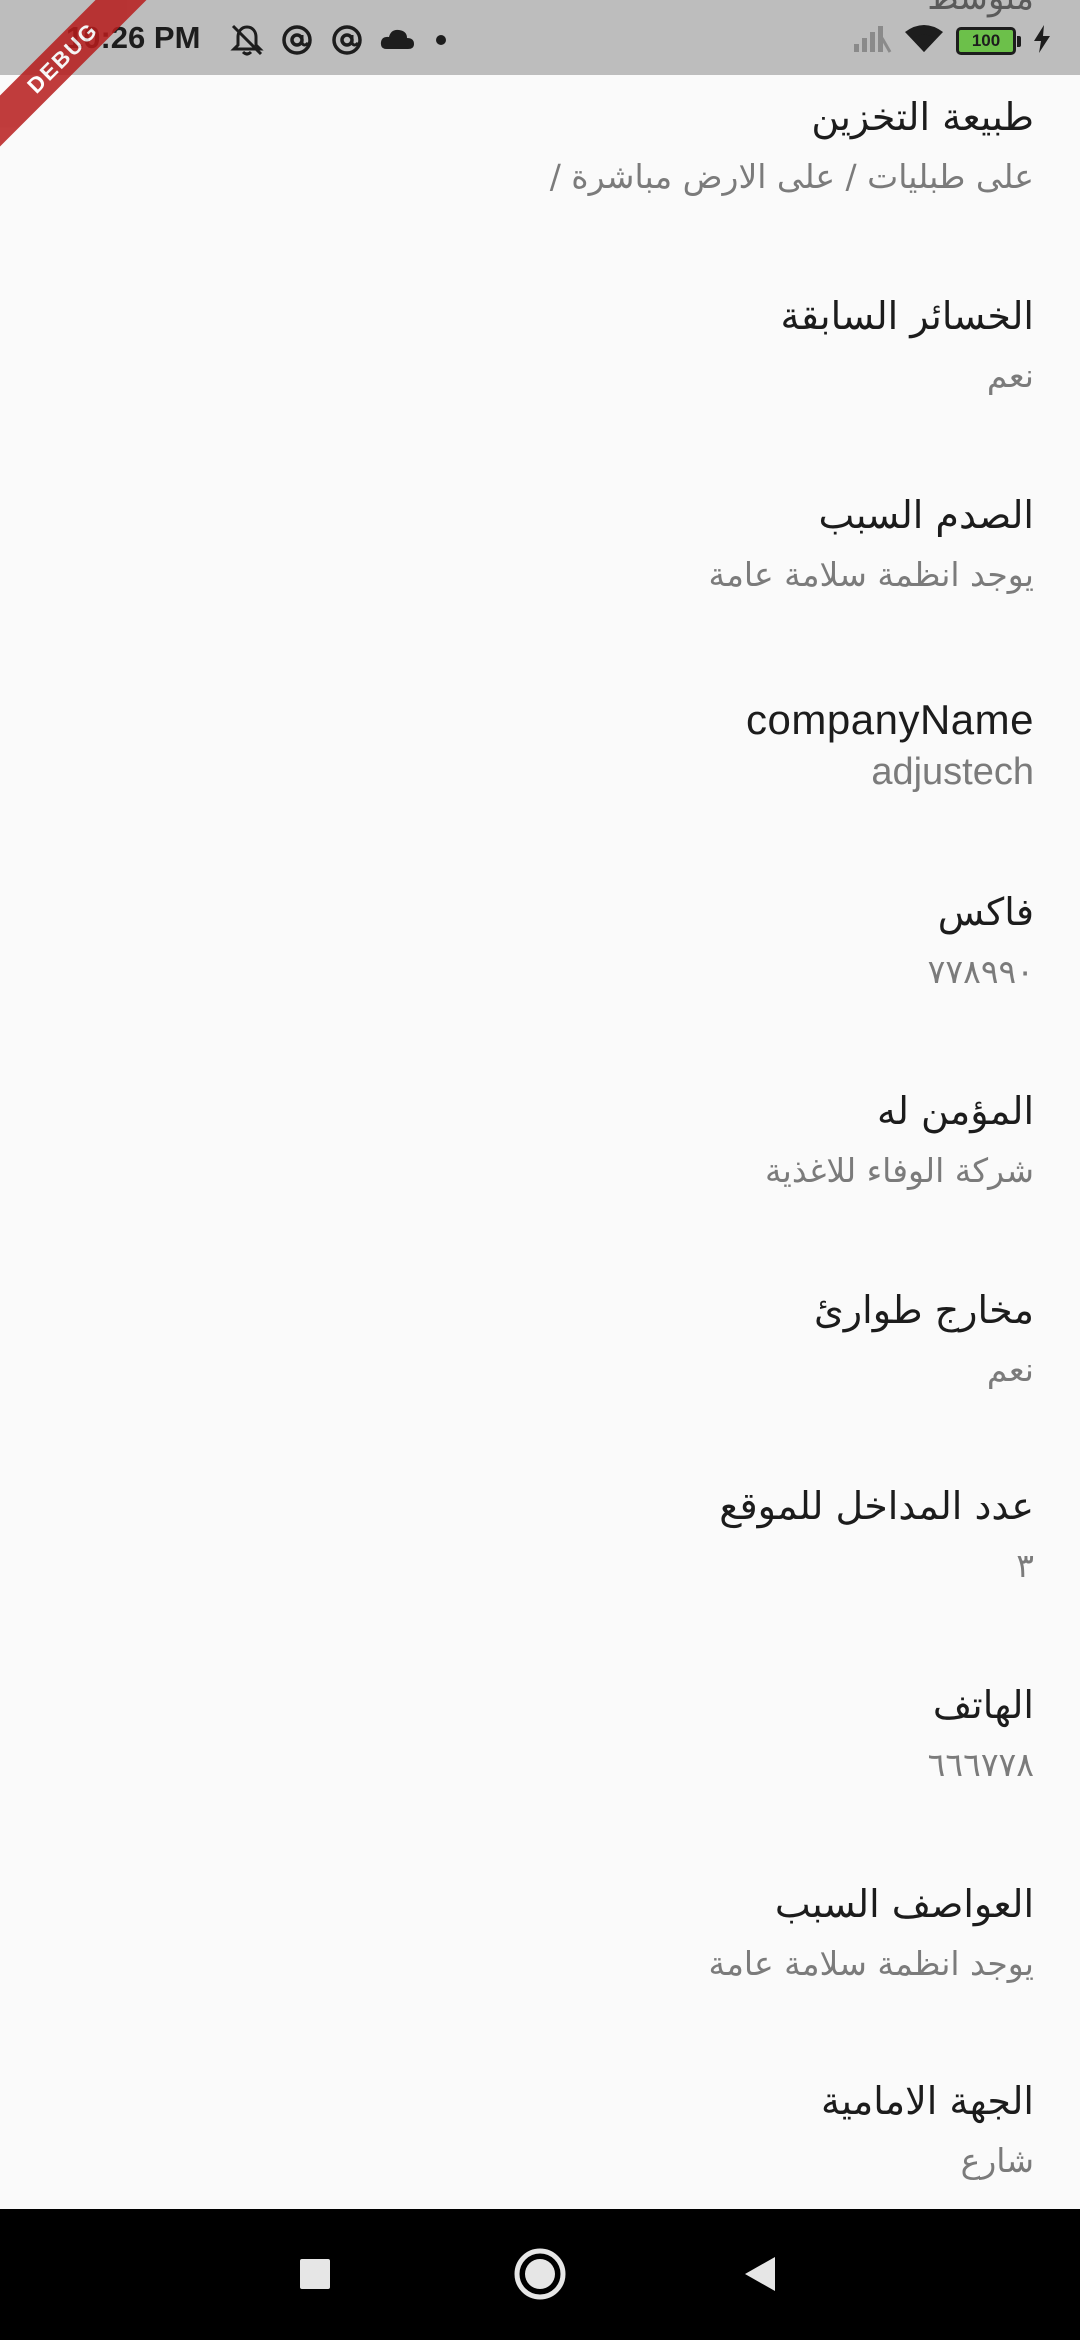 Image resolution: width=1080 pixels, height=2340 pixels. Describe the element at coordinates (922, 117) in the screenshot. I see `detail-label: طبيعة التخزين` at that location.